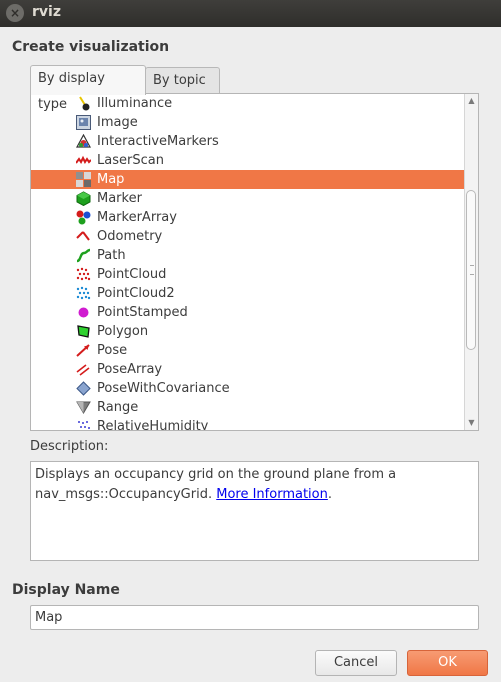 This screenshot has height=682, width=501. I want to click on list-item-label: Pose, so click(112, 350).